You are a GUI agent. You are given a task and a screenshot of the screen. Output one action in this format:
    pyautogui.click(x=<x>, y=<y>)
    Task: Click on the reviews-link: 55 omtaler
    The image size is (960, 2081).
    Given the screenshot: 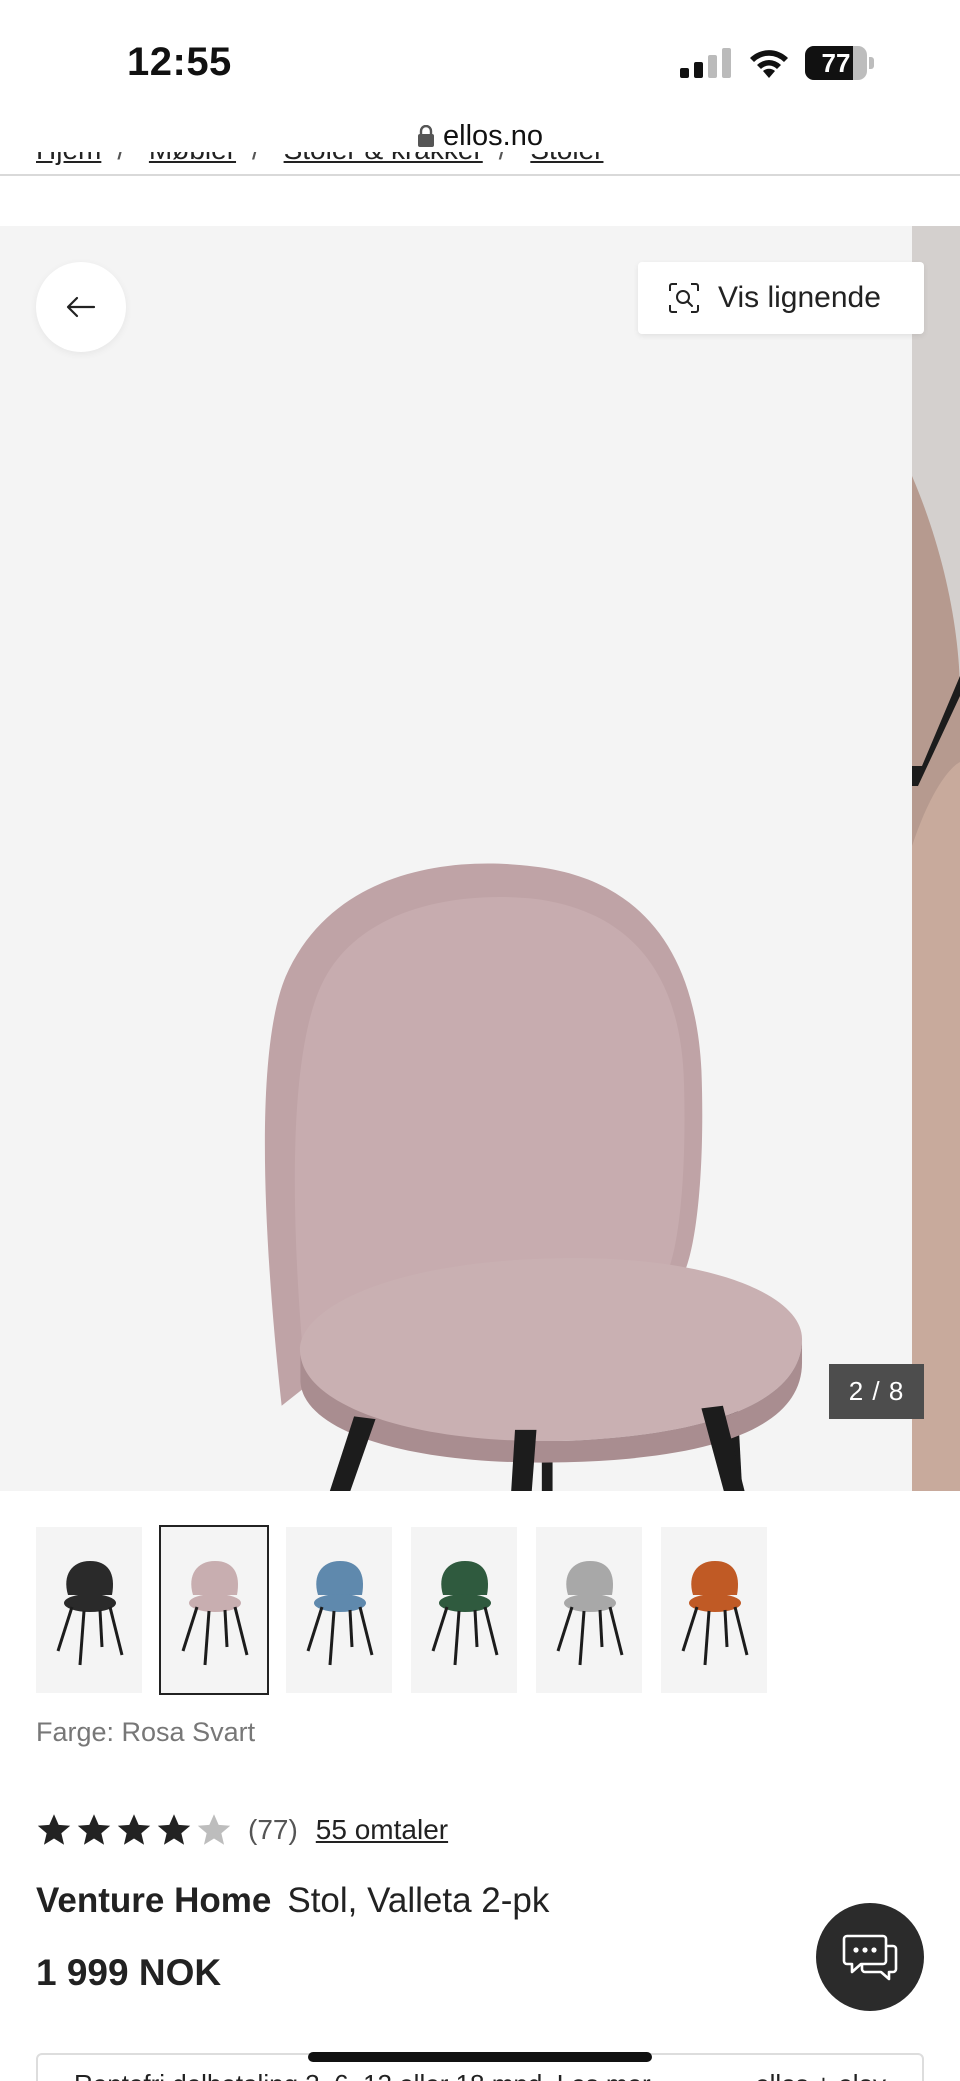 What is the action you would take?
    pyautogui.click(x=382, y=1830)
    